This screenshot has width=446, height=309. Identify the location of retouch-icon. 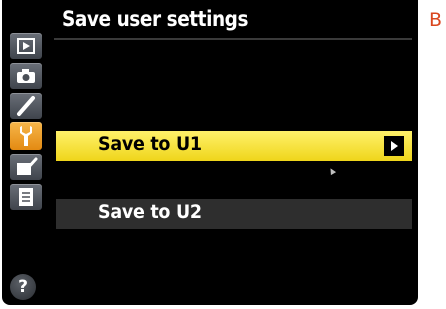
(26, 167).